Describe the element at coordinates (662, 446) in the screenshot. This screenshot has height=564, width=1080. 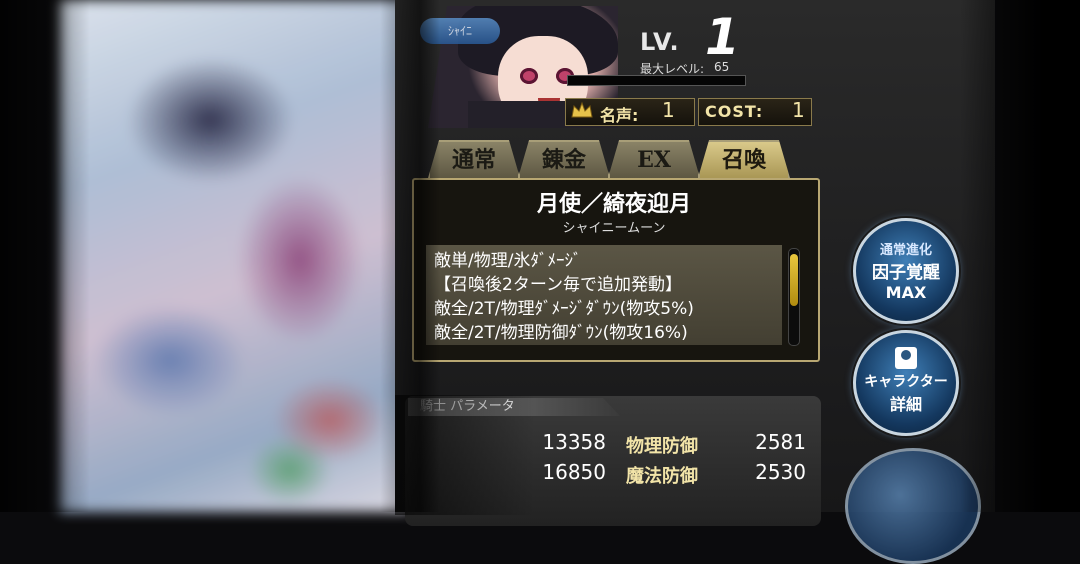
I see `physical-defense-label: 物理防御` at that location.